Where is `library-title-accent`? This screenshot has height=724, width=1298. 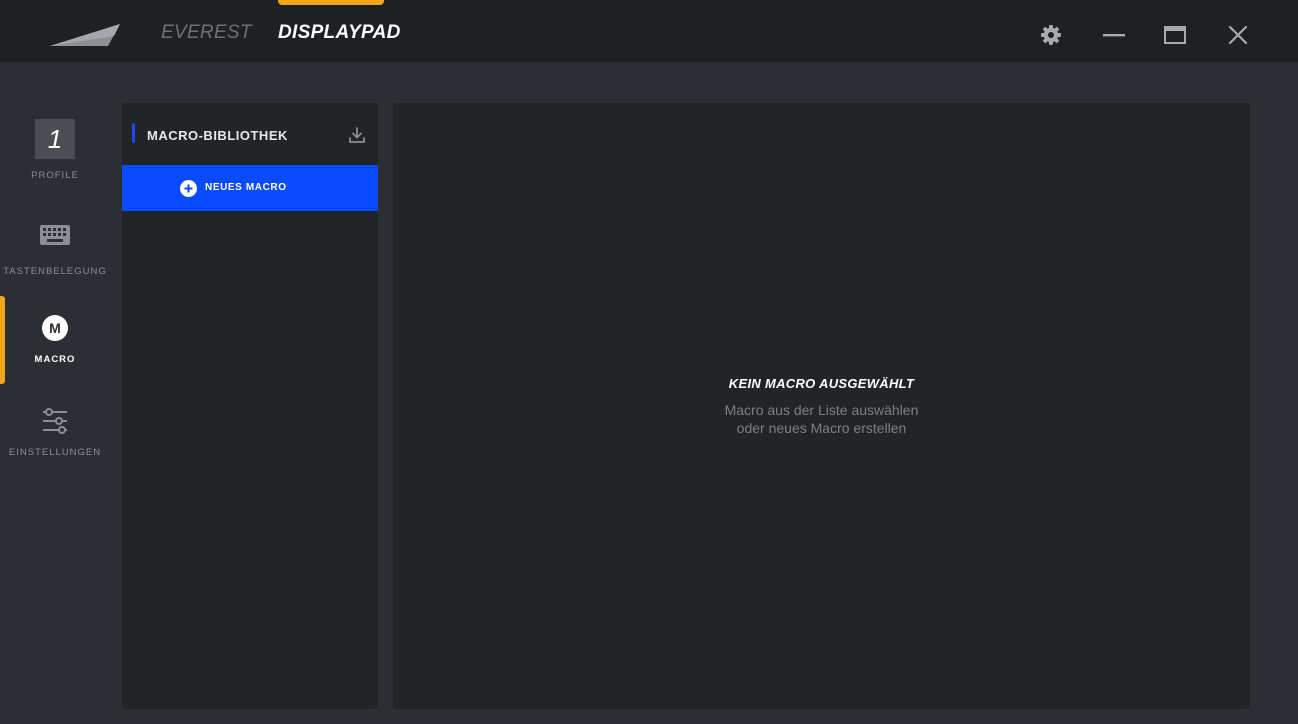
library-title-accent is located at coordinates (133, 133).